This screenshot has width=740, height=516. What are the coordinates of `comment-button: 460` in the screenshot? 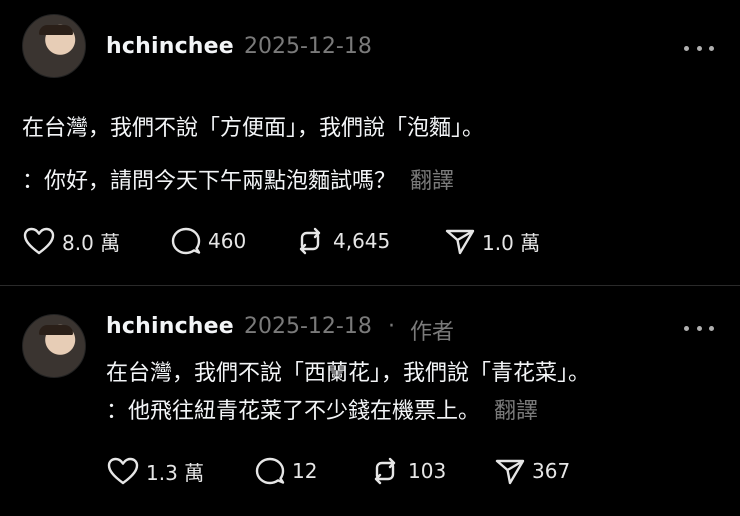 It's located at (208, 241).